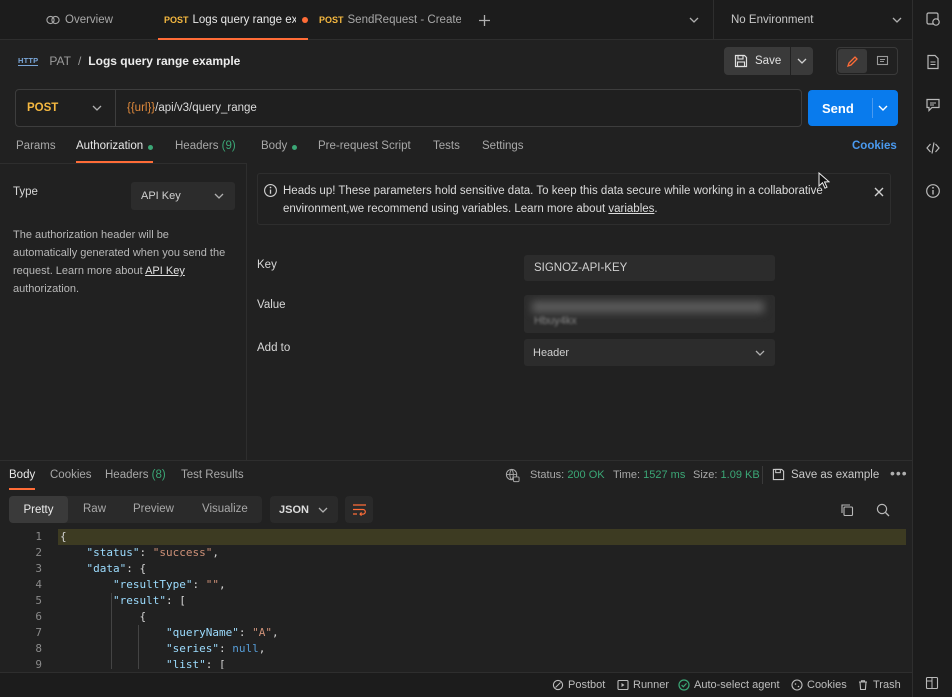  I want to click on time-label: Time:, so click(627, 475).